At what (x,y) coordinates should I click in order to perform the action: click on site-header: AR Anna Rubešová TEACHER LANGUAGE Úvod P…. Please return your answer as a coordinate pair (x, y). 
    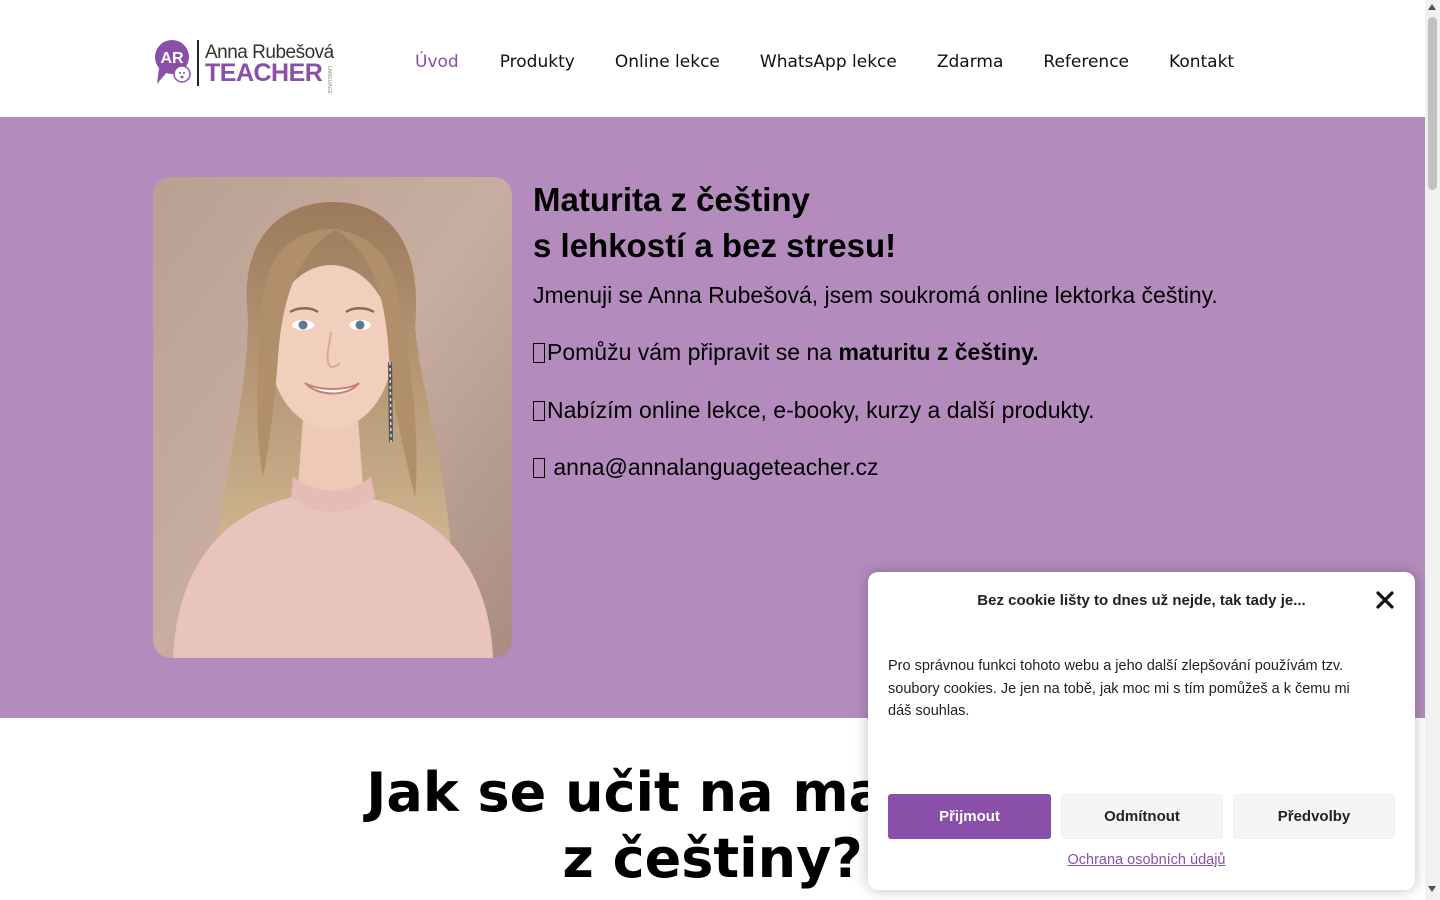
    Looking at the image, I should click on (712, 58).